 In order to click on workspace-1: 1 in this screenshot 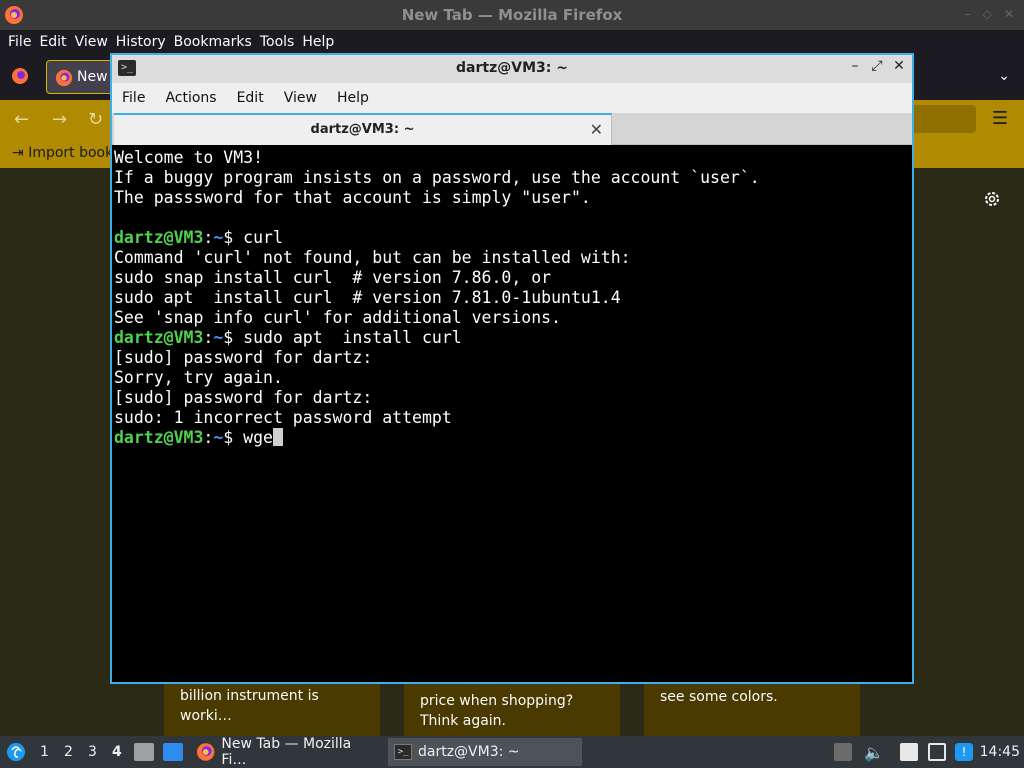, I will do `click(44, 752)`.